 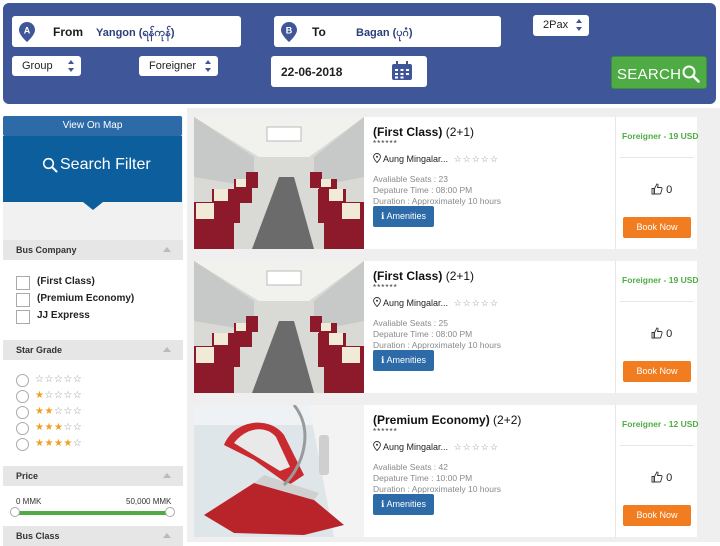 What do you see at coordinates (46, 250) in the screenshot?
I see `bus-company-title: Bus Company` at bounding box center [46, 250].